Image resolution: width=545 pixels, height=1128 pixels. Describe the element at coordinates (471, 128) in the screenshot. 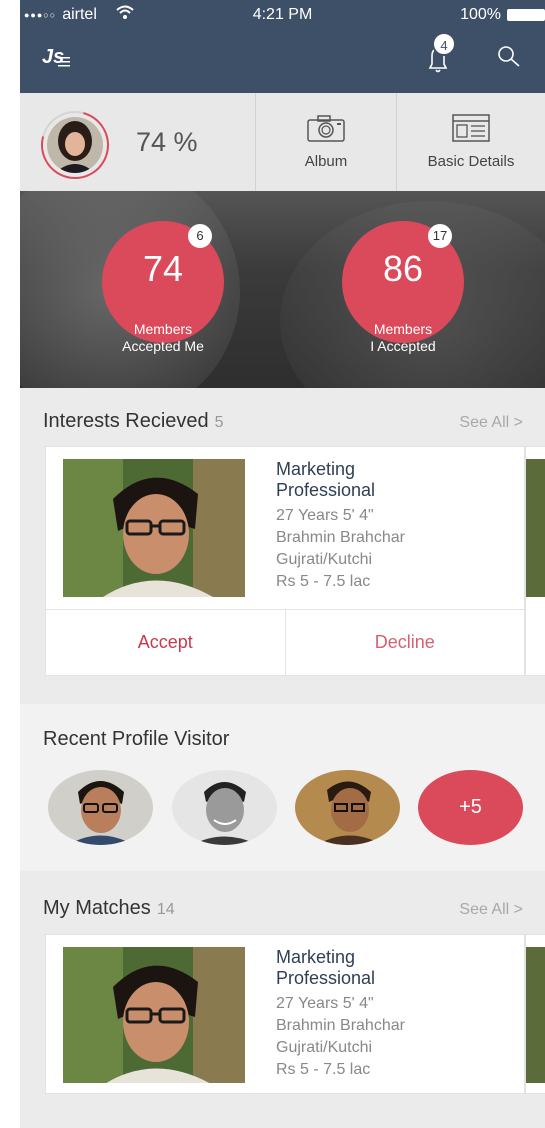

I see `details-card-icon` at that location.